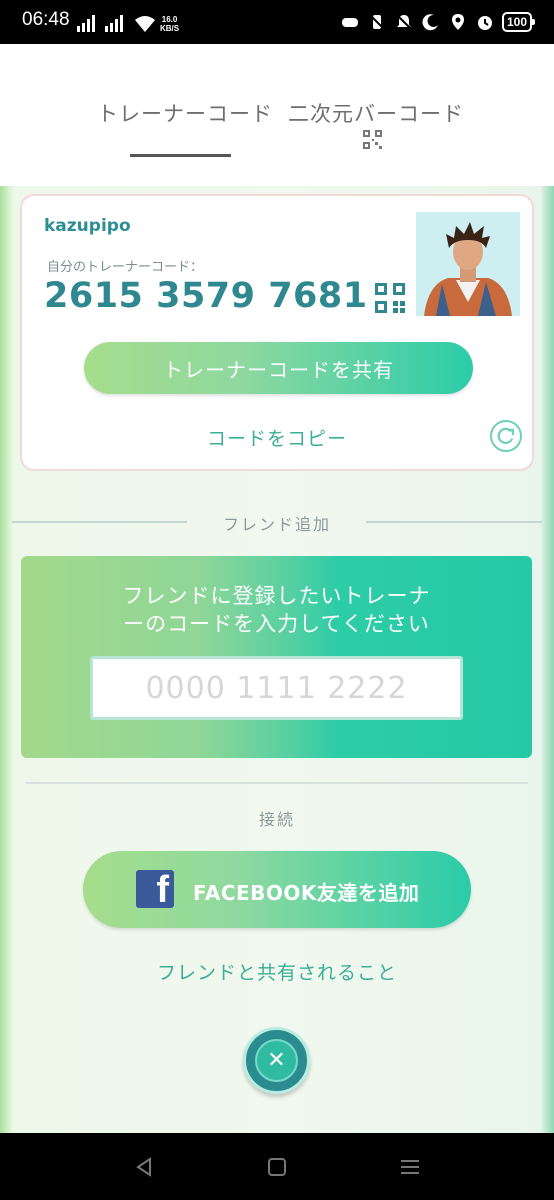  I want to click on alarm-icon, so click(484, 23).